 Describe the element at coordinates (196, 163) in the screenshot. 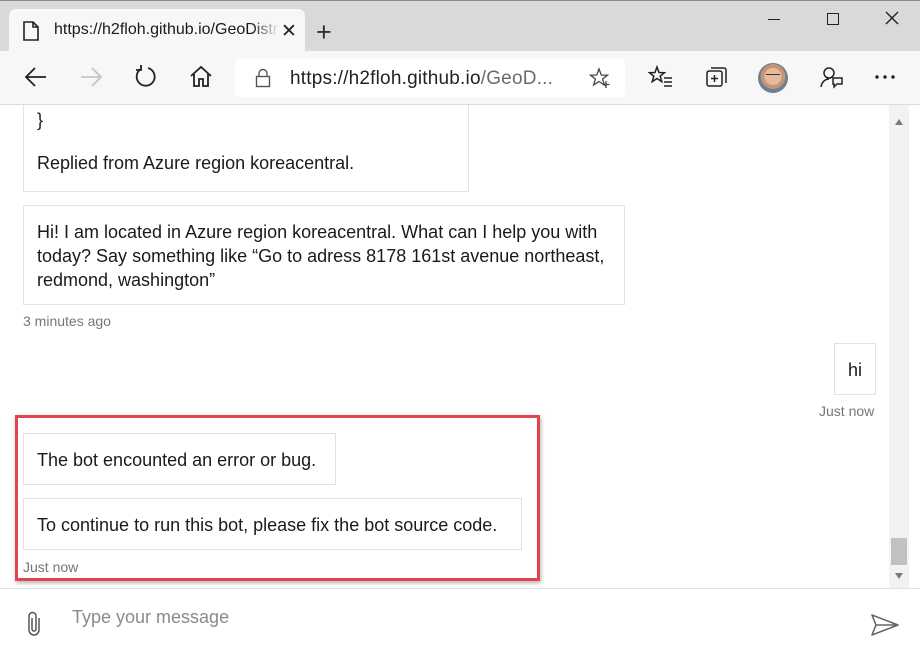

I see `message-text: Replied from Azure region koreacentral.` at that location.